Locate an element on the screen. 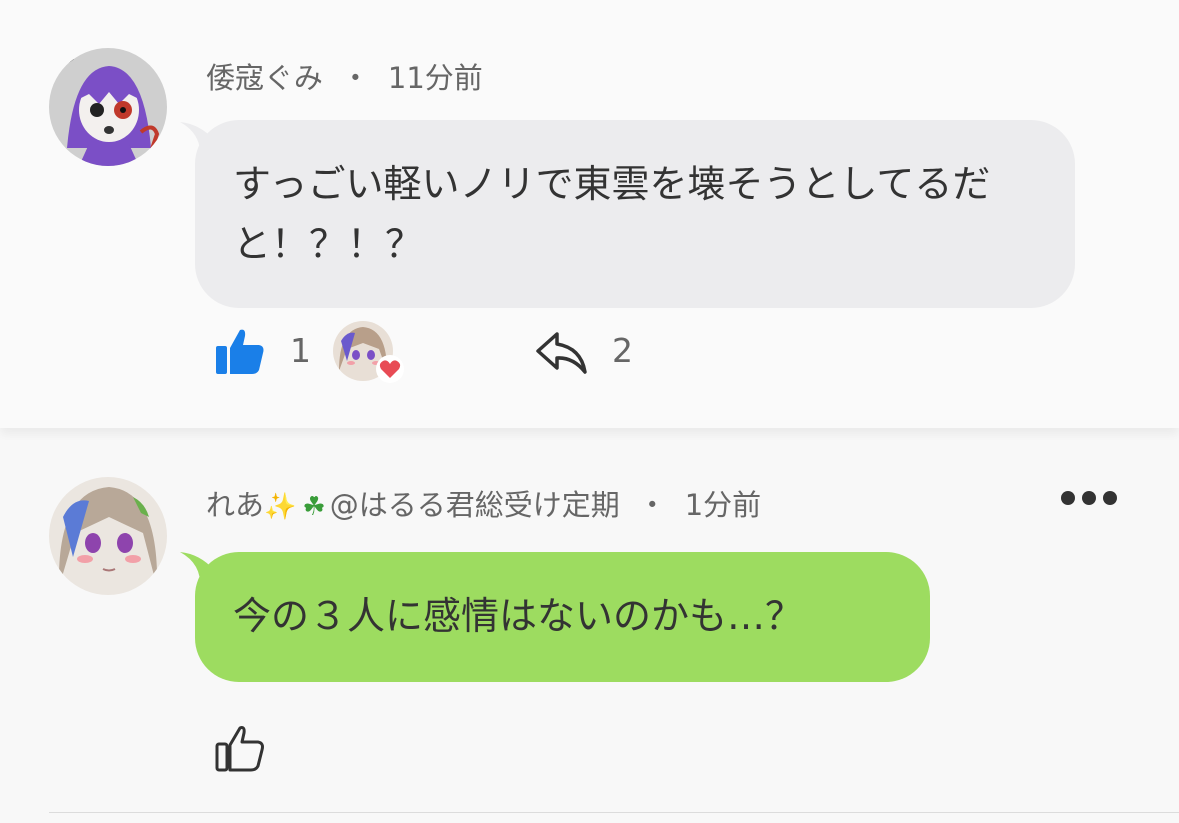 The height and width of the screenshot is (823, 1179). author-name: 倭寇ぐみ is located at coordinates (264, 78).